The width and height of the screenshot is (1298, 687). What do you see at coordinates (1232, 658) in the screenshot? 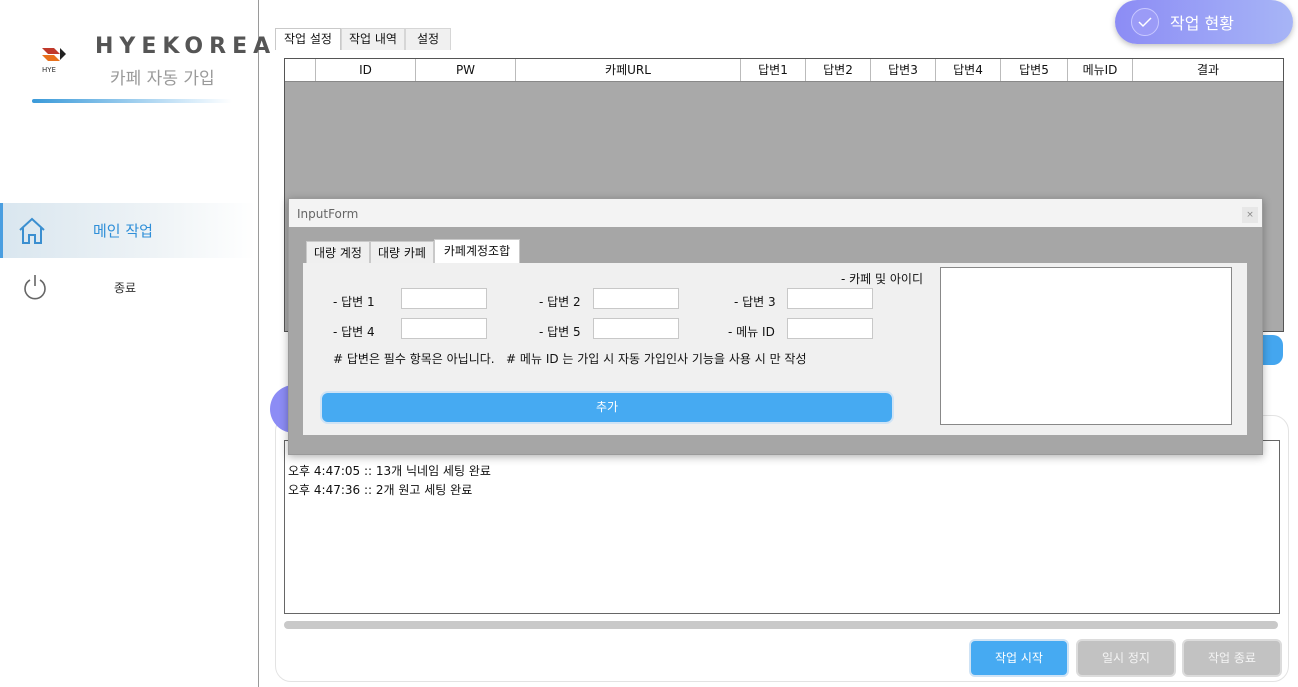
I see `stop-task-button: 작업 종료` at bounding box center [1232, 658].